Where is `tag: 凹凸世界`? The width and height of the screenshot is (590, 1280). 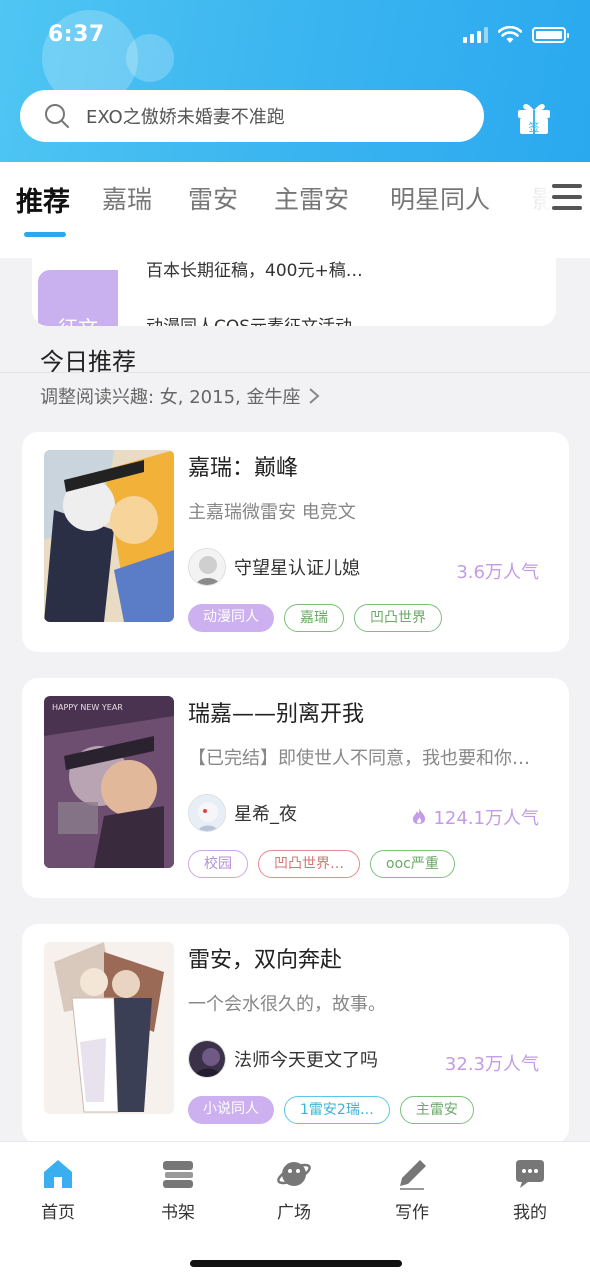
tag: 凹凸世界 is located at coordinates (398, 618).